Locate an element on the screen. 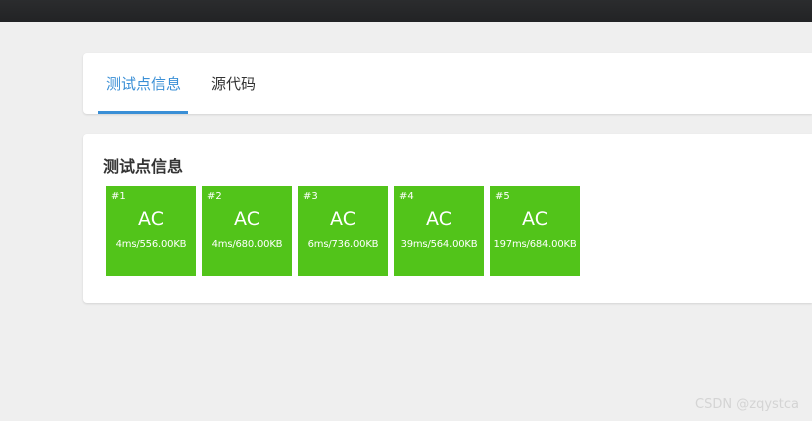 The image size is (812, 421). tab-source-code: 源代码 is located at coordinates (233, 83).